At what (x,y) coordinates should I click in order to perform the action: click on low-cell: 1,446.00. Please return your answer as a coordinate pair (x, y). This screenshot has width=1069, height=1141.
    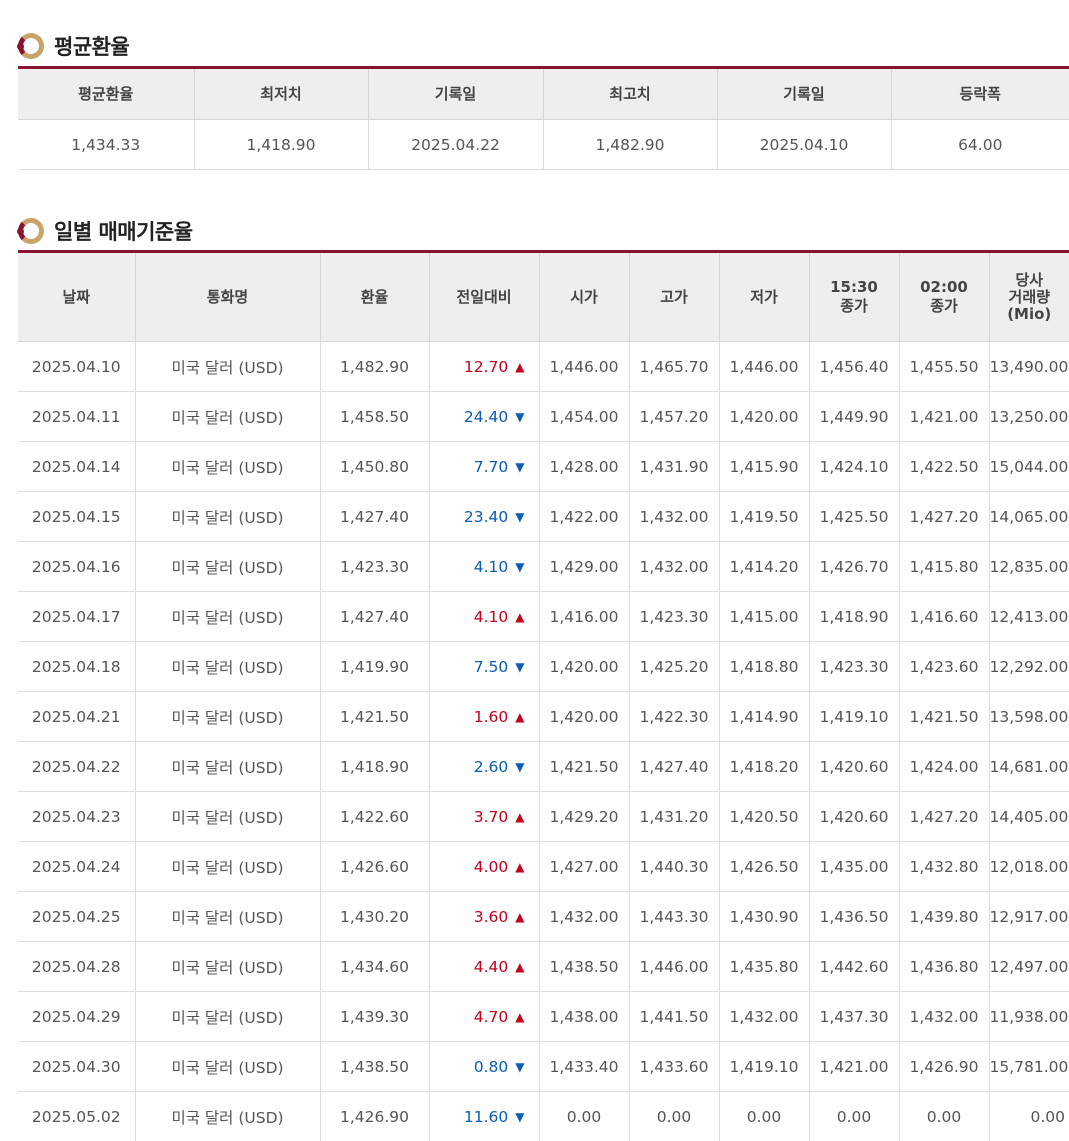
    Looking at the image, I should click on (764, 367).